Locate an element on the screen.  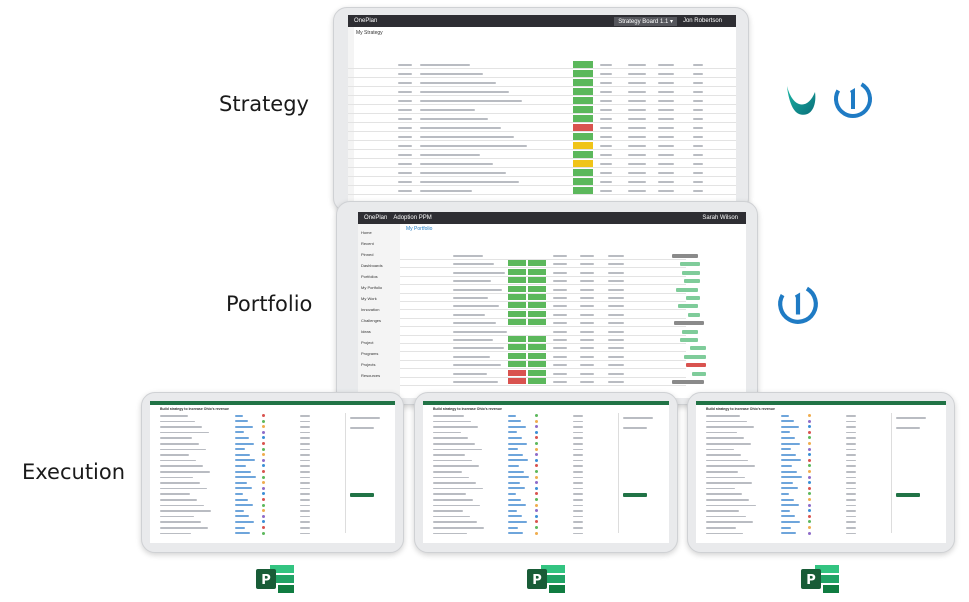
portfolio-sidebar-item: Programs is located at coordinates (369, 353).